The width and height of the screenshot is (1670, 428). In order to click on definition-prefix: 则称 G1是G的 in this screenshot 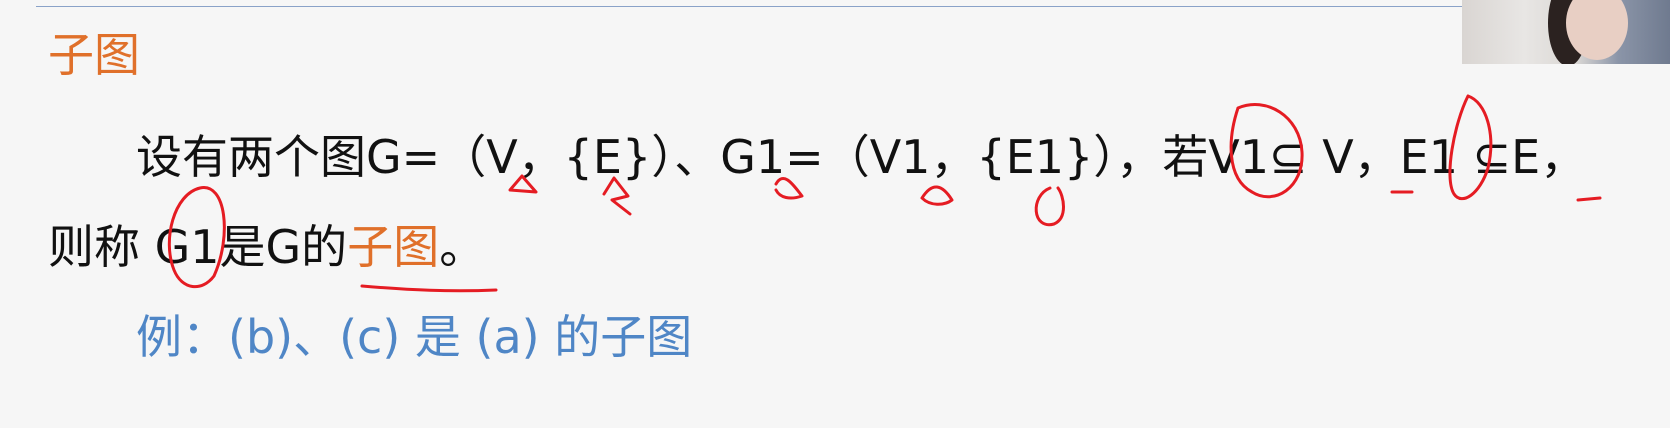, I will do `click(198, 247)`.